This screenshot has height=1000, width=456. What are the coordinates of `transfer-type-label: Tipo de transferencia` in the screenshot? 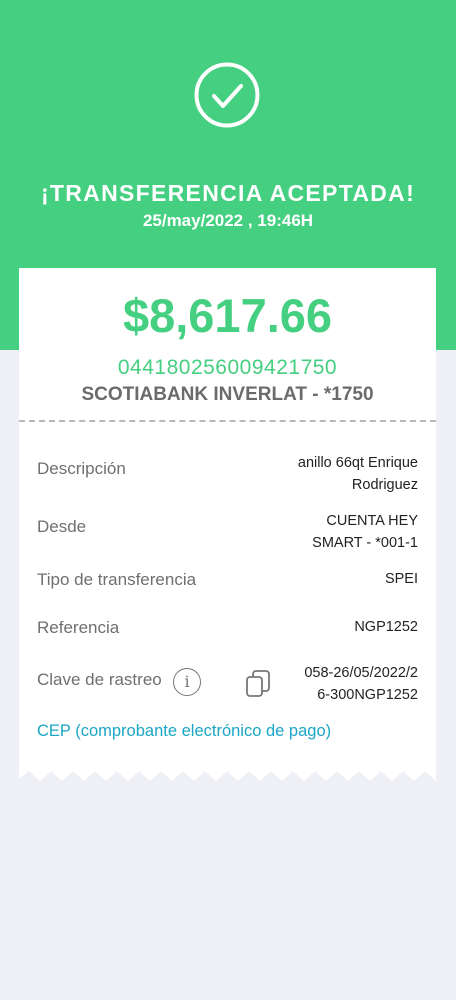 It's located at (117, 579).